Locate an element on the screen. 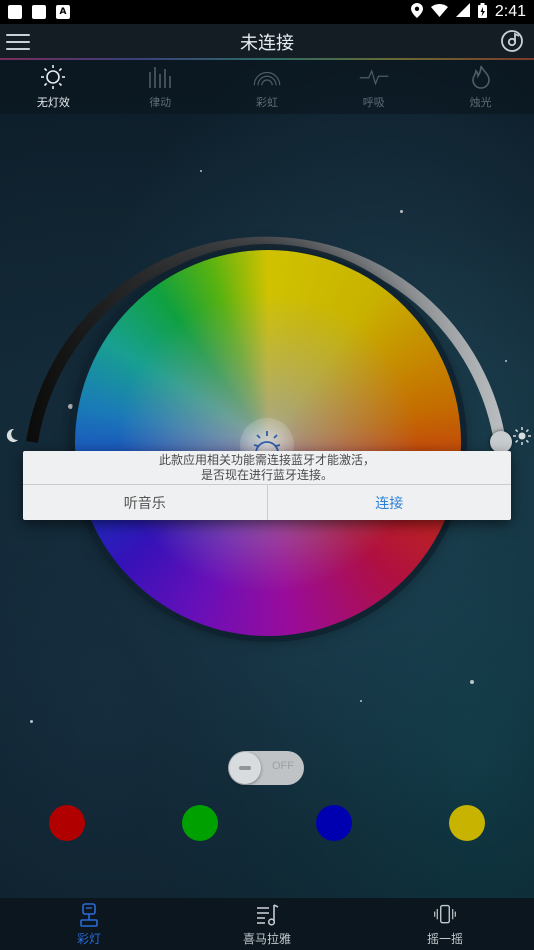 The width and height of the screenshot is (534, 950). nav-item-ximalaya: 喜马拉雅 is located at coordinates (267, 924).